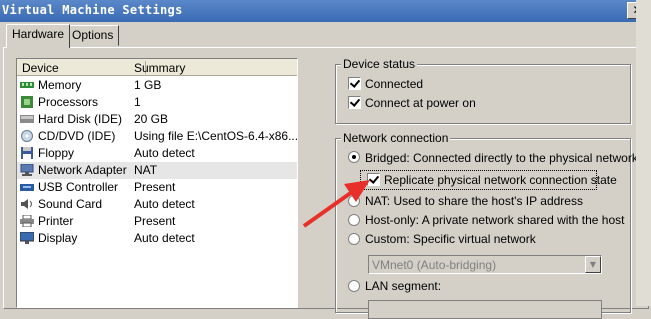  What do you see at coordinates (146, 170) in the screenshot?
I see `device-summary: NAT` at bounding box center [146, 170].